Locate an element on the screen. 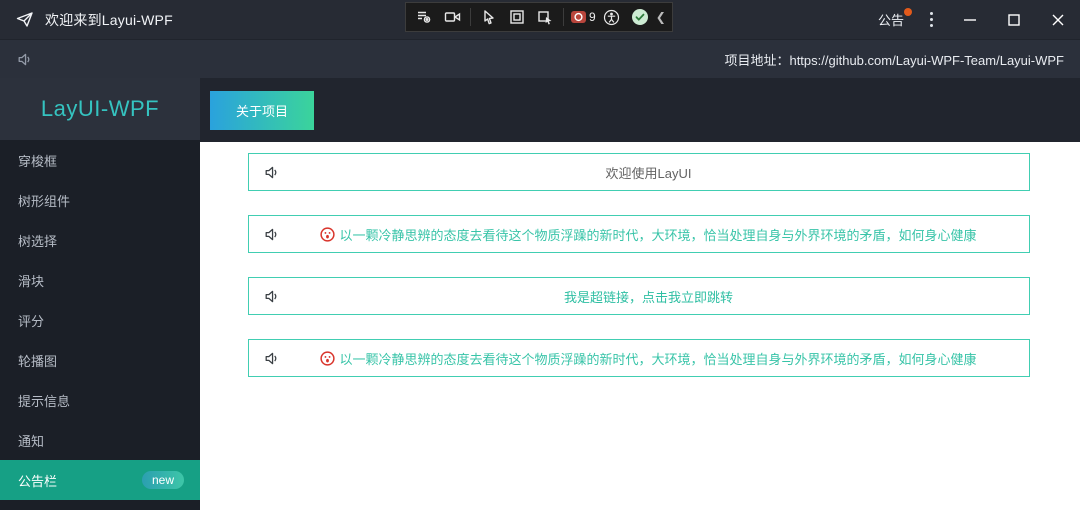 Image resolution: width=1080 pixels, height=510 pixels. sidebar-item-label: 轮播图 is located at coordinates (38, 361).